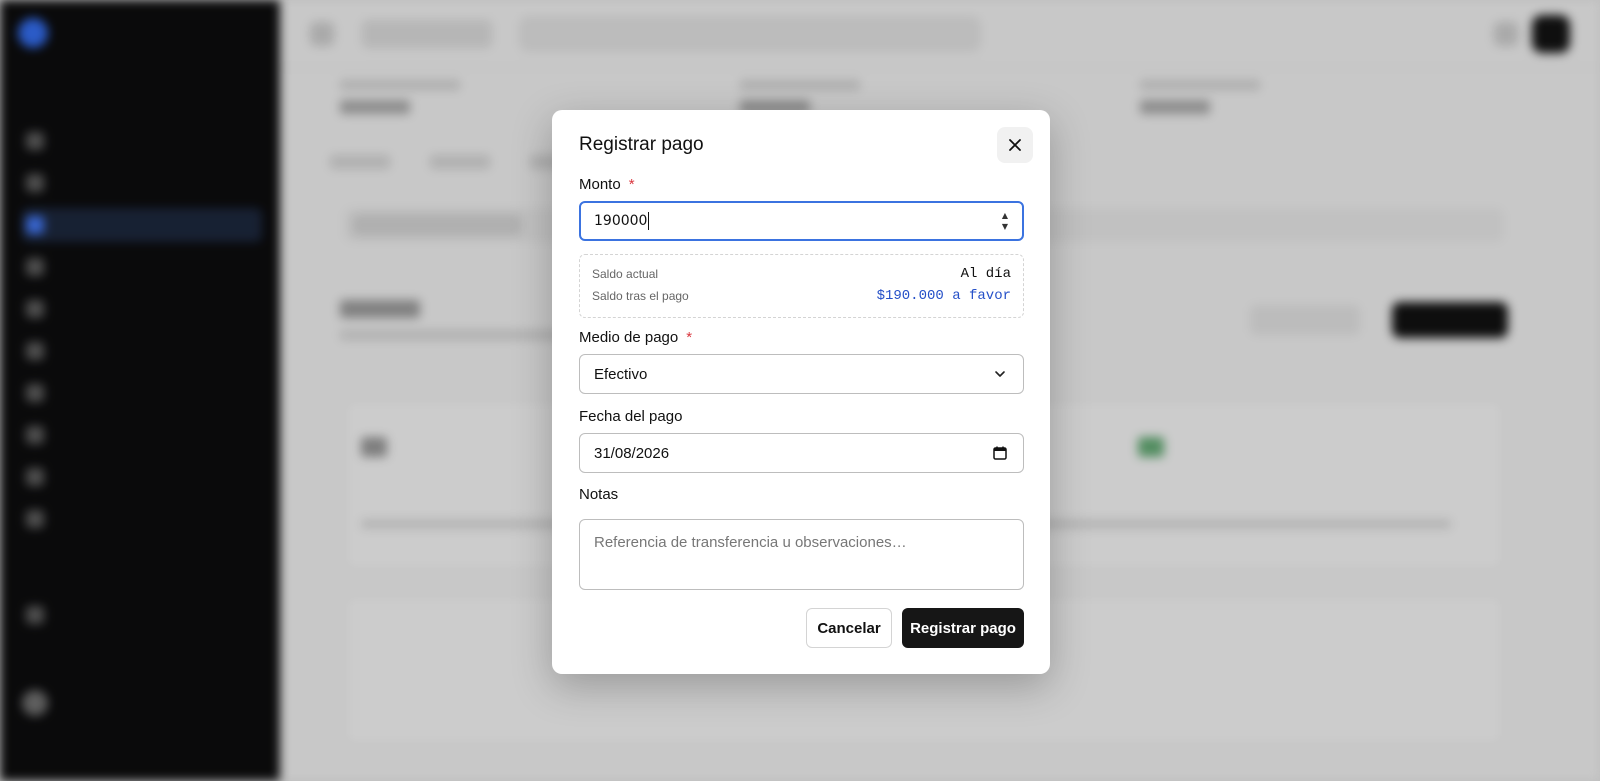 This screenshot has width=1600, height=781. What do you see at coordinates (621, 221) in the screenshot?
I see `amount-value: 190000` at bounding box center [621, 221].